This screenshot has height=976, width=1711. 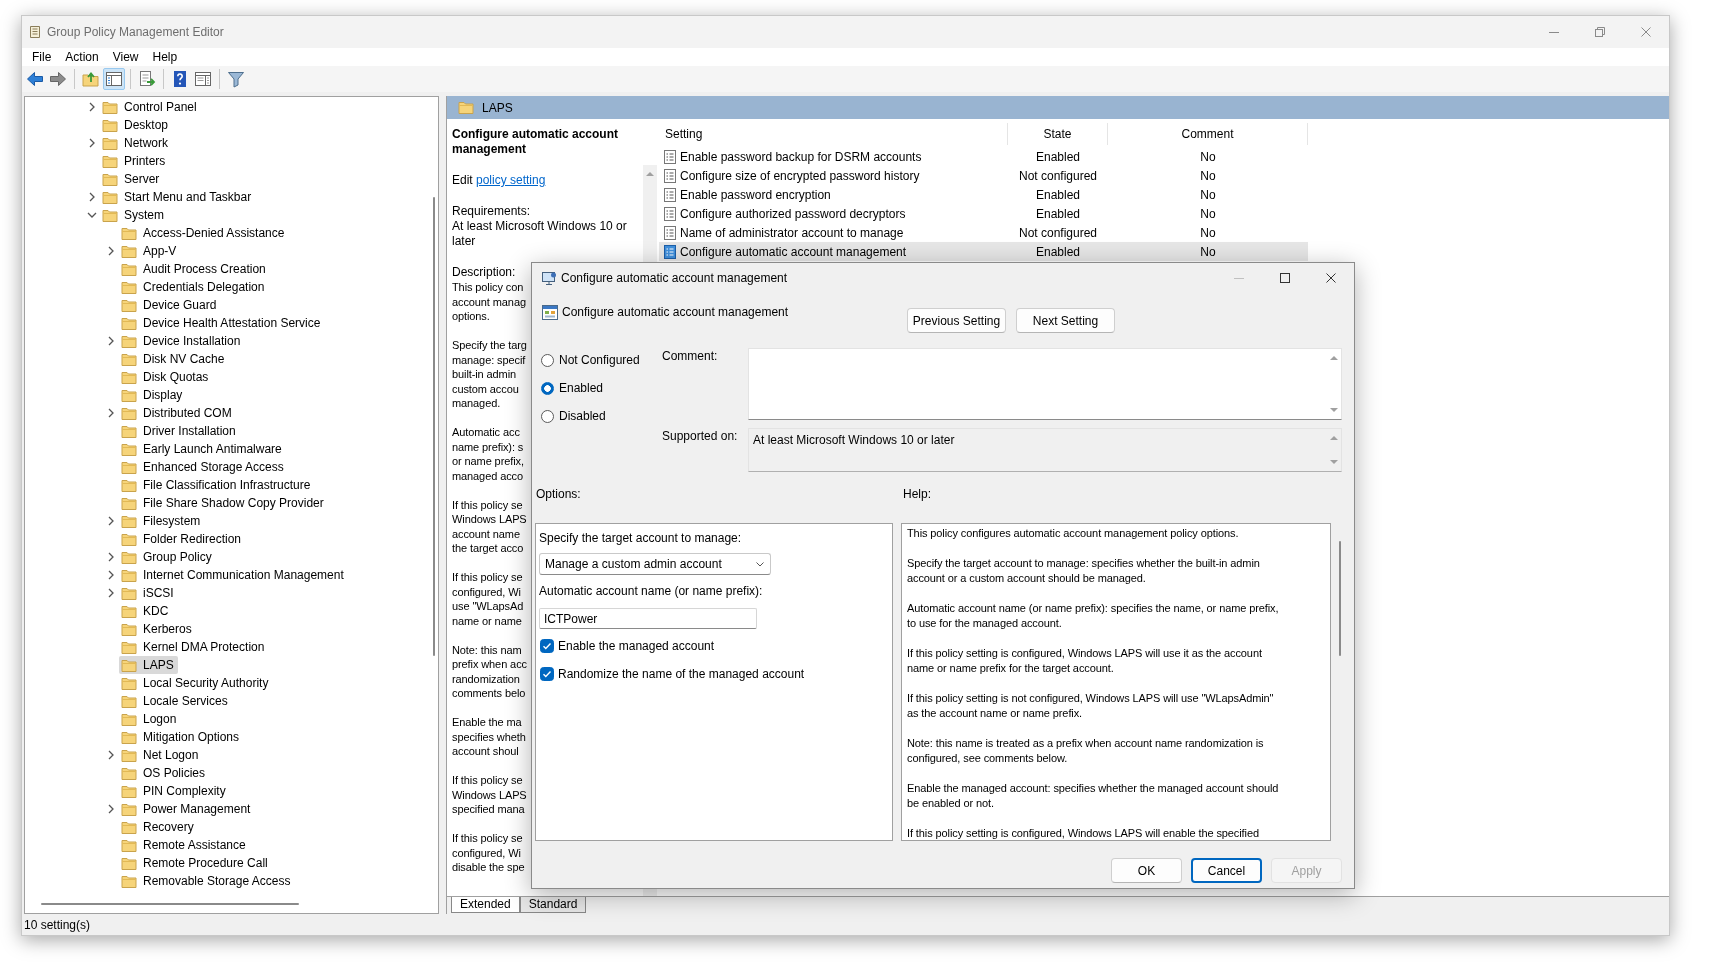 What do you see at coordinates (1045, 384) in the screenshot?
I see `comment-field` at bounding box center [1045, 384].